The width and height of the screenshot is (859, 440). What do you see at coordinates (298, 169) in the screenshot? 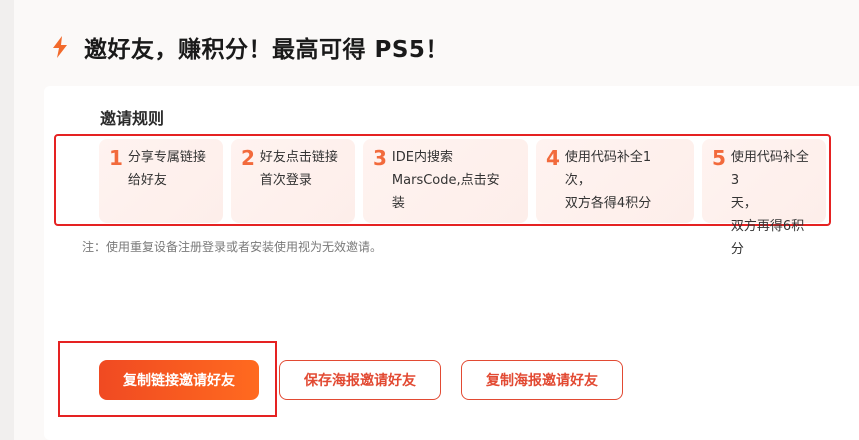
I see `step-text: 好友点击链接 首次登录` at bounding box center [298, 169].